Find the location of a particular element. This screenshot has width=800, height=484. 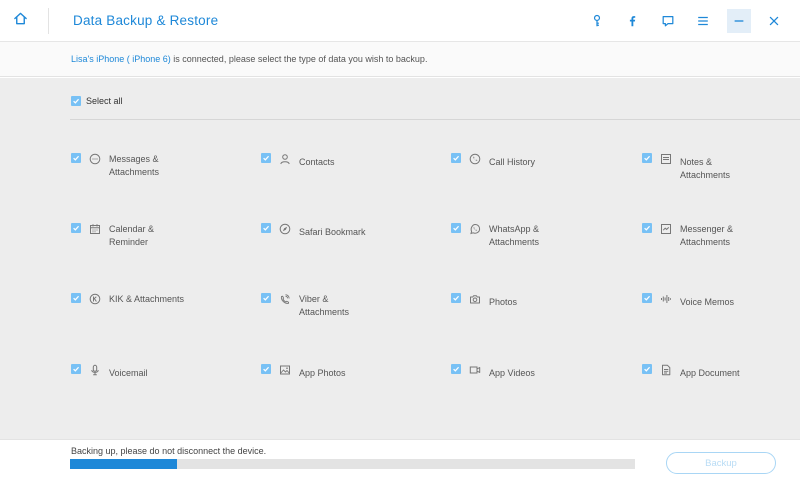

video-icon is located at coordinates (475, 370).